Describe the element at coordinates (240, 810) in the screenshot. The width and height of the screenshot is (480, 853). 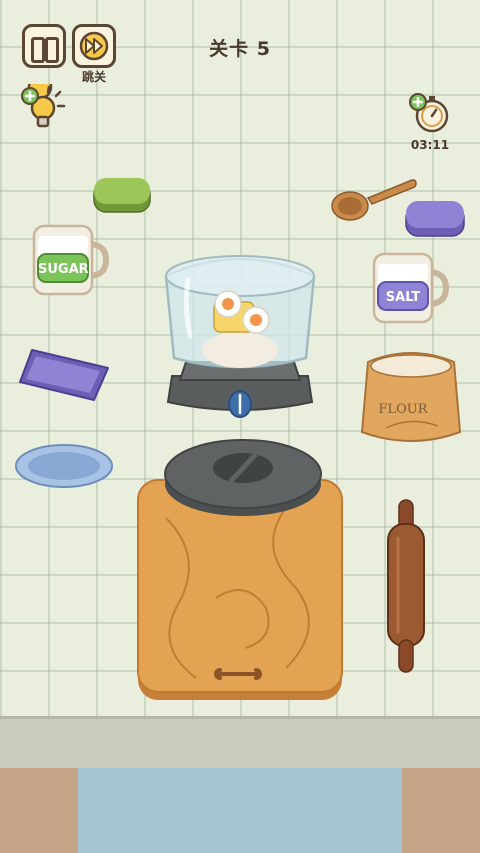
I see `blue-rug` at that location.